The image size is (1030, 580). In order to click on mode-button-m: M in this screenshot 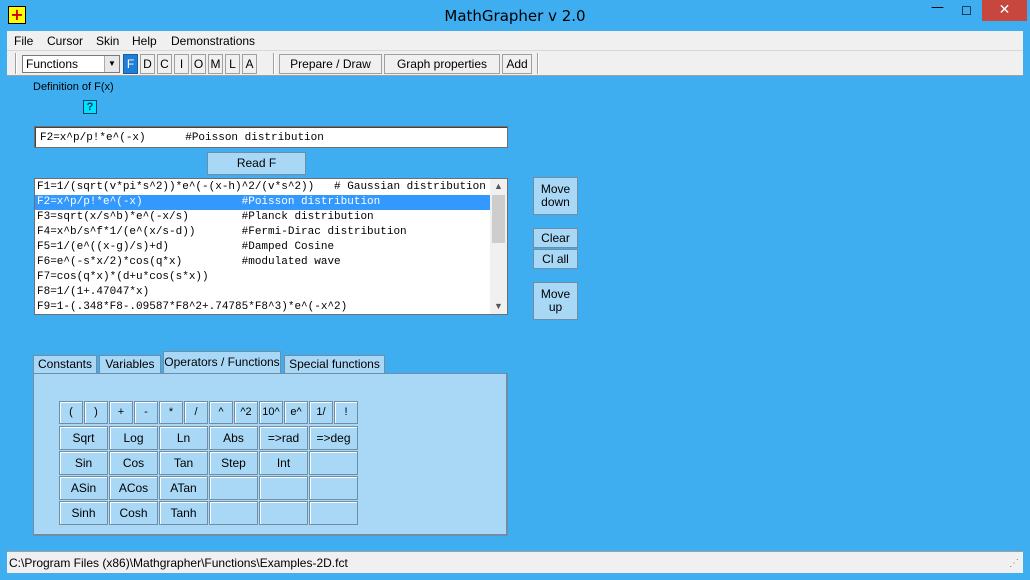, I will do `click(215, 64)`.